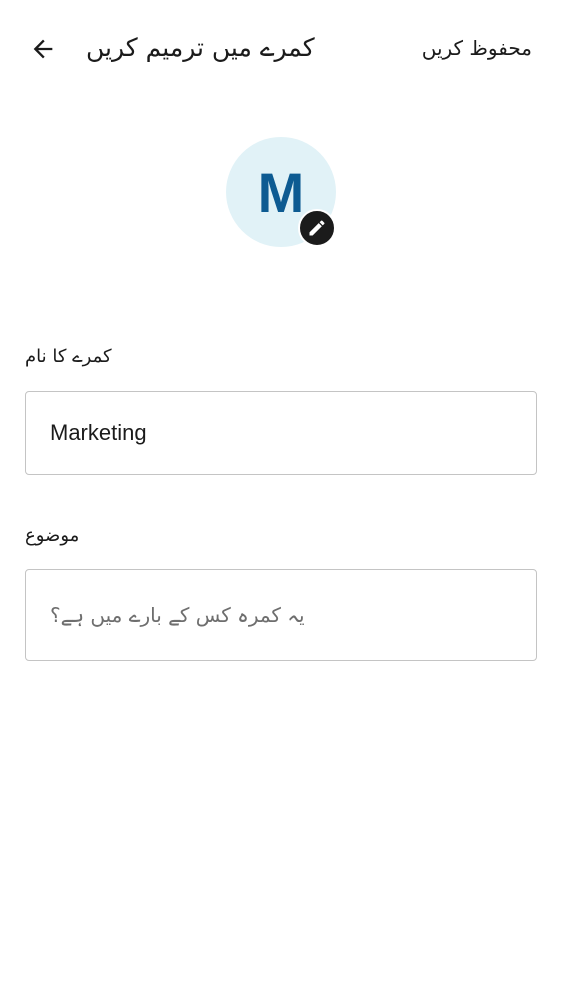  What do you see at coordinates (68, 356) in the screenshot?
I see `room-name-label: کمرے کا نام` at bounding box center [68, 356].